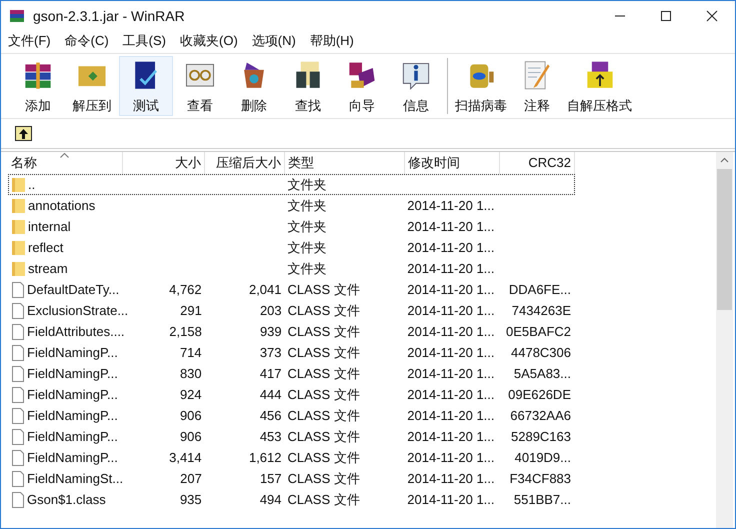  What do you see at coordinates (345, 163) in the screenshot?
I see `column-header: 类型` at bounding box center [345, 163].